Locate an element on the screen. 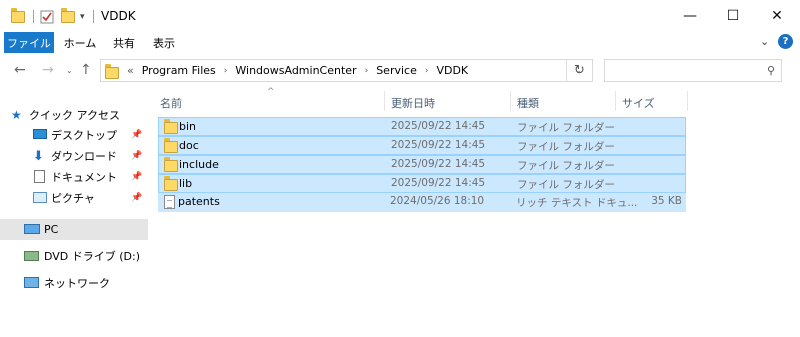  breadcrumb-more: « is located at coordinates (130, 70).